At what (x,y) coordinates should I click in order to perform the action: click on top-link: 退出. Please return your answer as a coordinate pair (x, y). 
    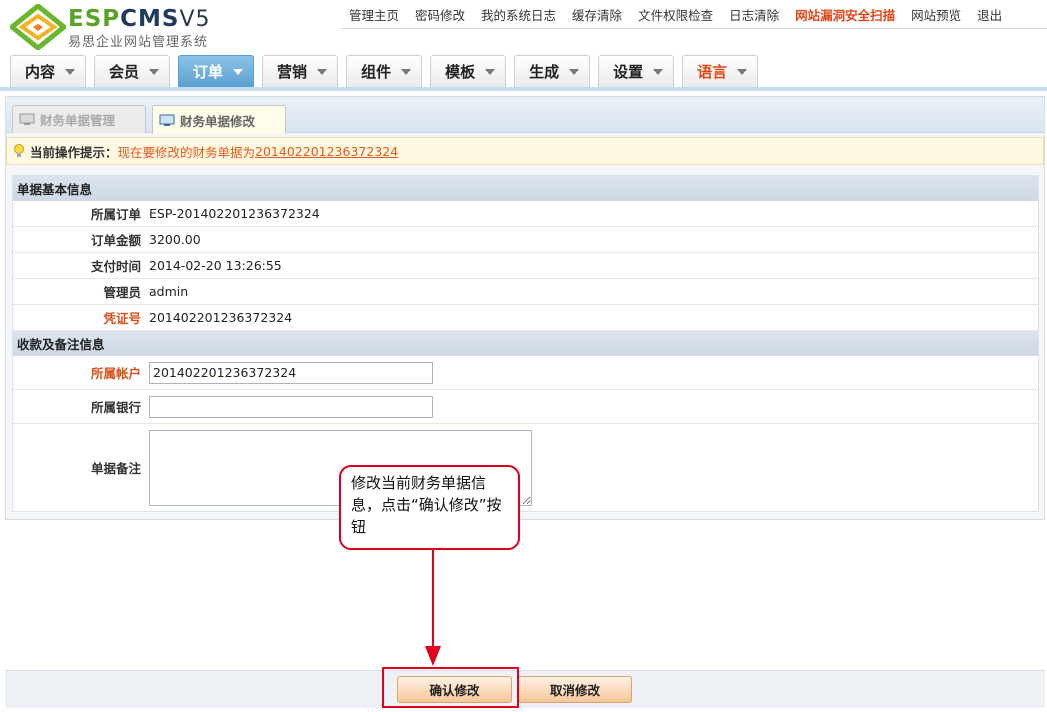
    Looking at the image, I should click on (989, 14).